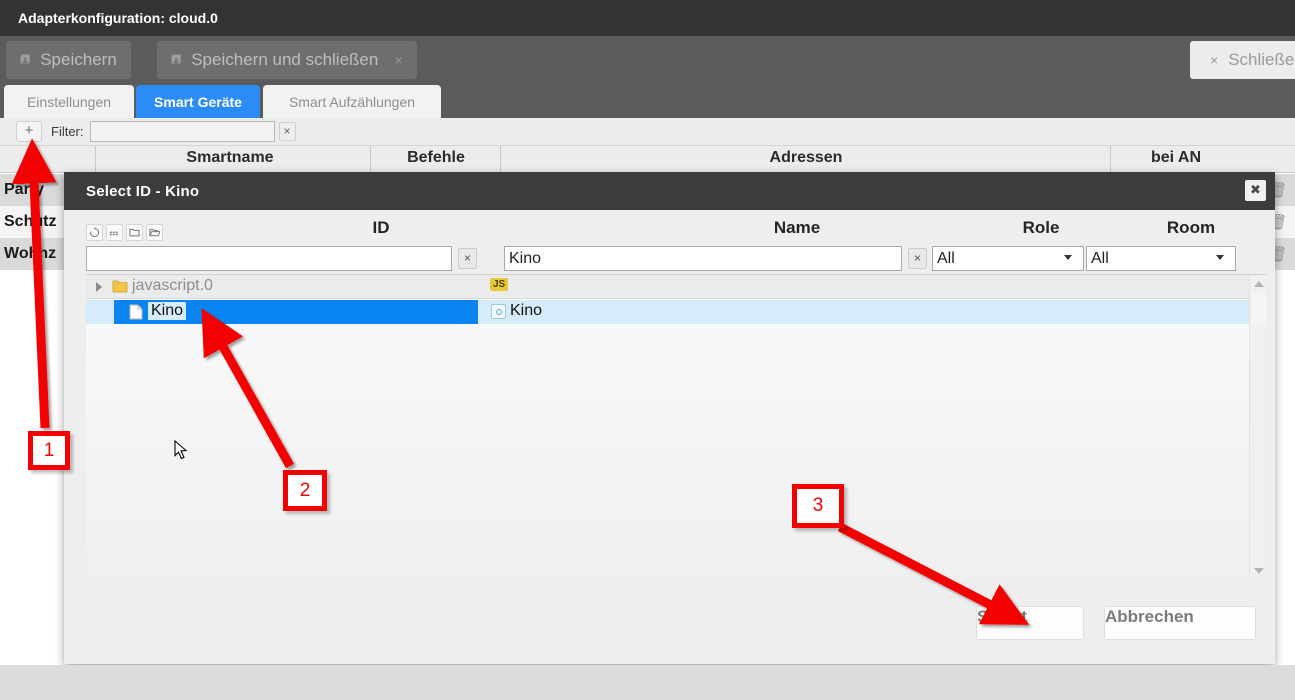 Image resolution: width=1295 pixels, height=700 pixels. What do you see at coordinates (703, 258) in the screenshot?
I see `name-filter-input` at bounding box center [703, 258].